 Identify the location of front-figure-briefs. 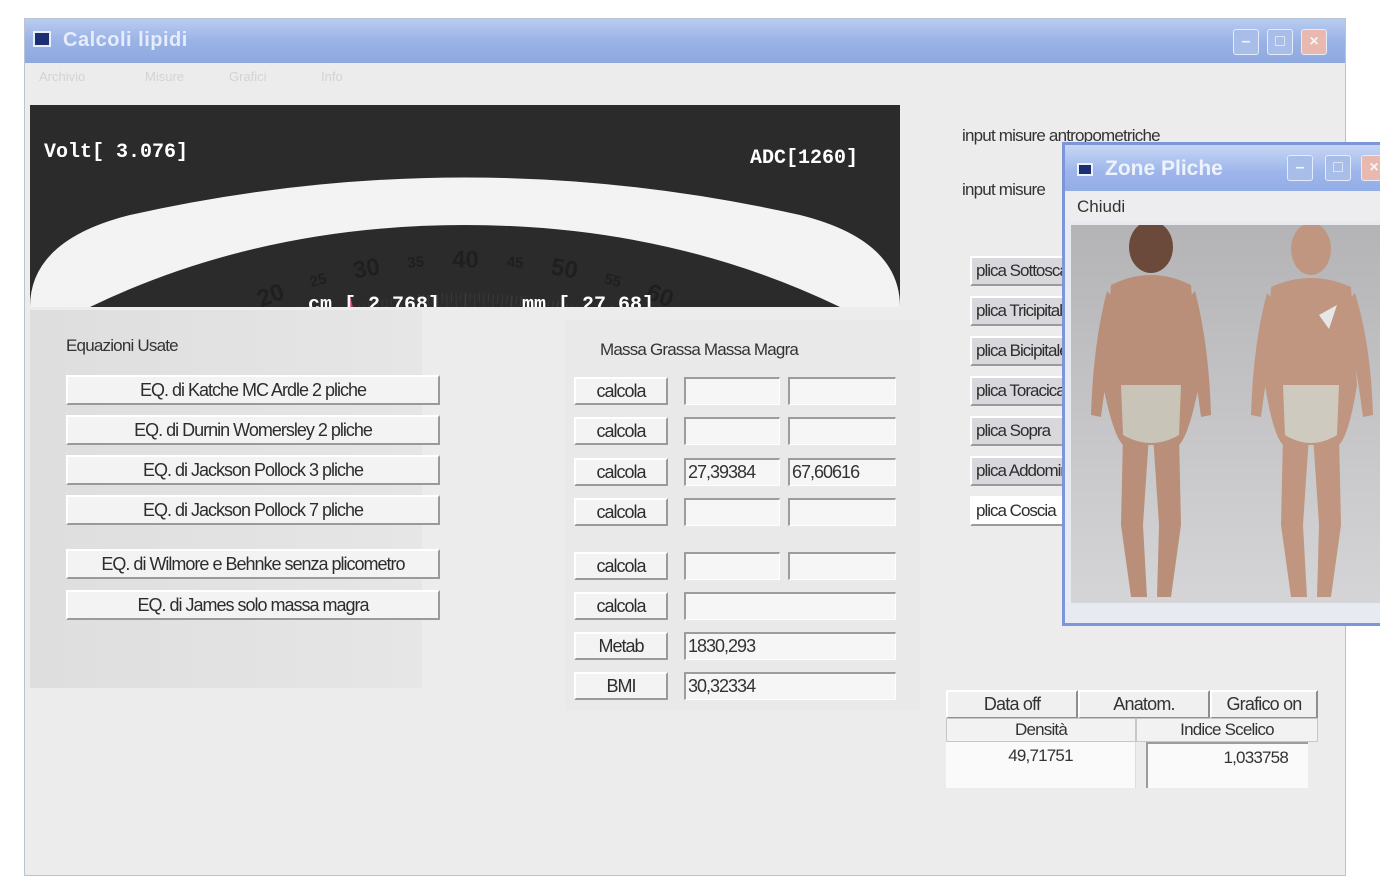
(1311, 414).